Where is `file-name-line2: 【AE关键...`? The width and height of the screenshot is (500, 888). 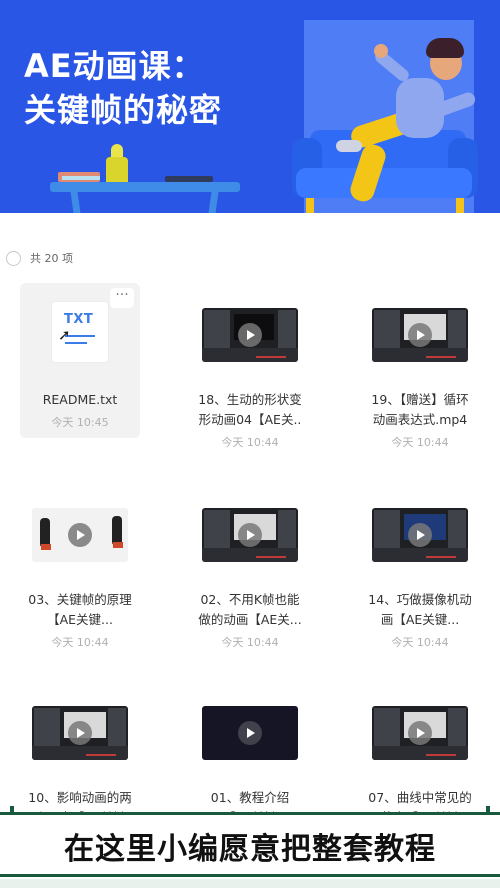 file-name-line2: 【AE关键... is located at coordinates (80, 619).